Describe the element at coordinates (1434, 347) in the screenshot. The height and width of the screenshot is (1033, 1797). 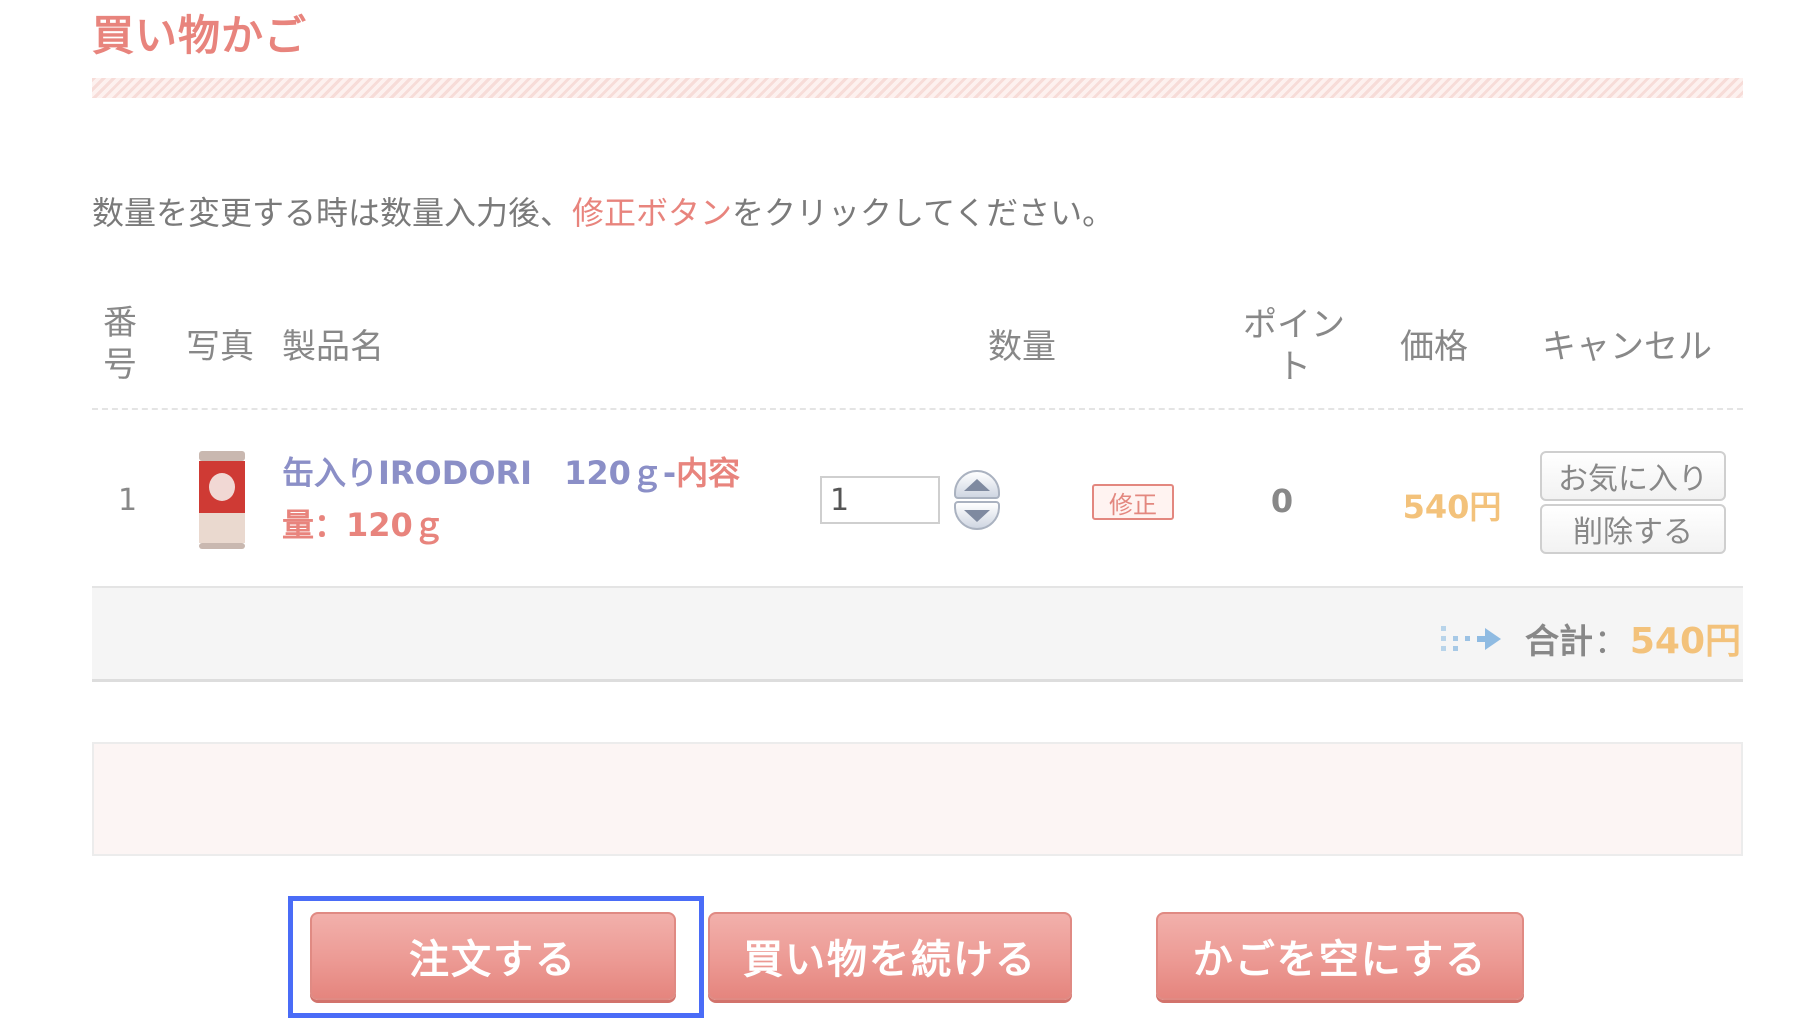
I see `header-price: 価格` at that location.